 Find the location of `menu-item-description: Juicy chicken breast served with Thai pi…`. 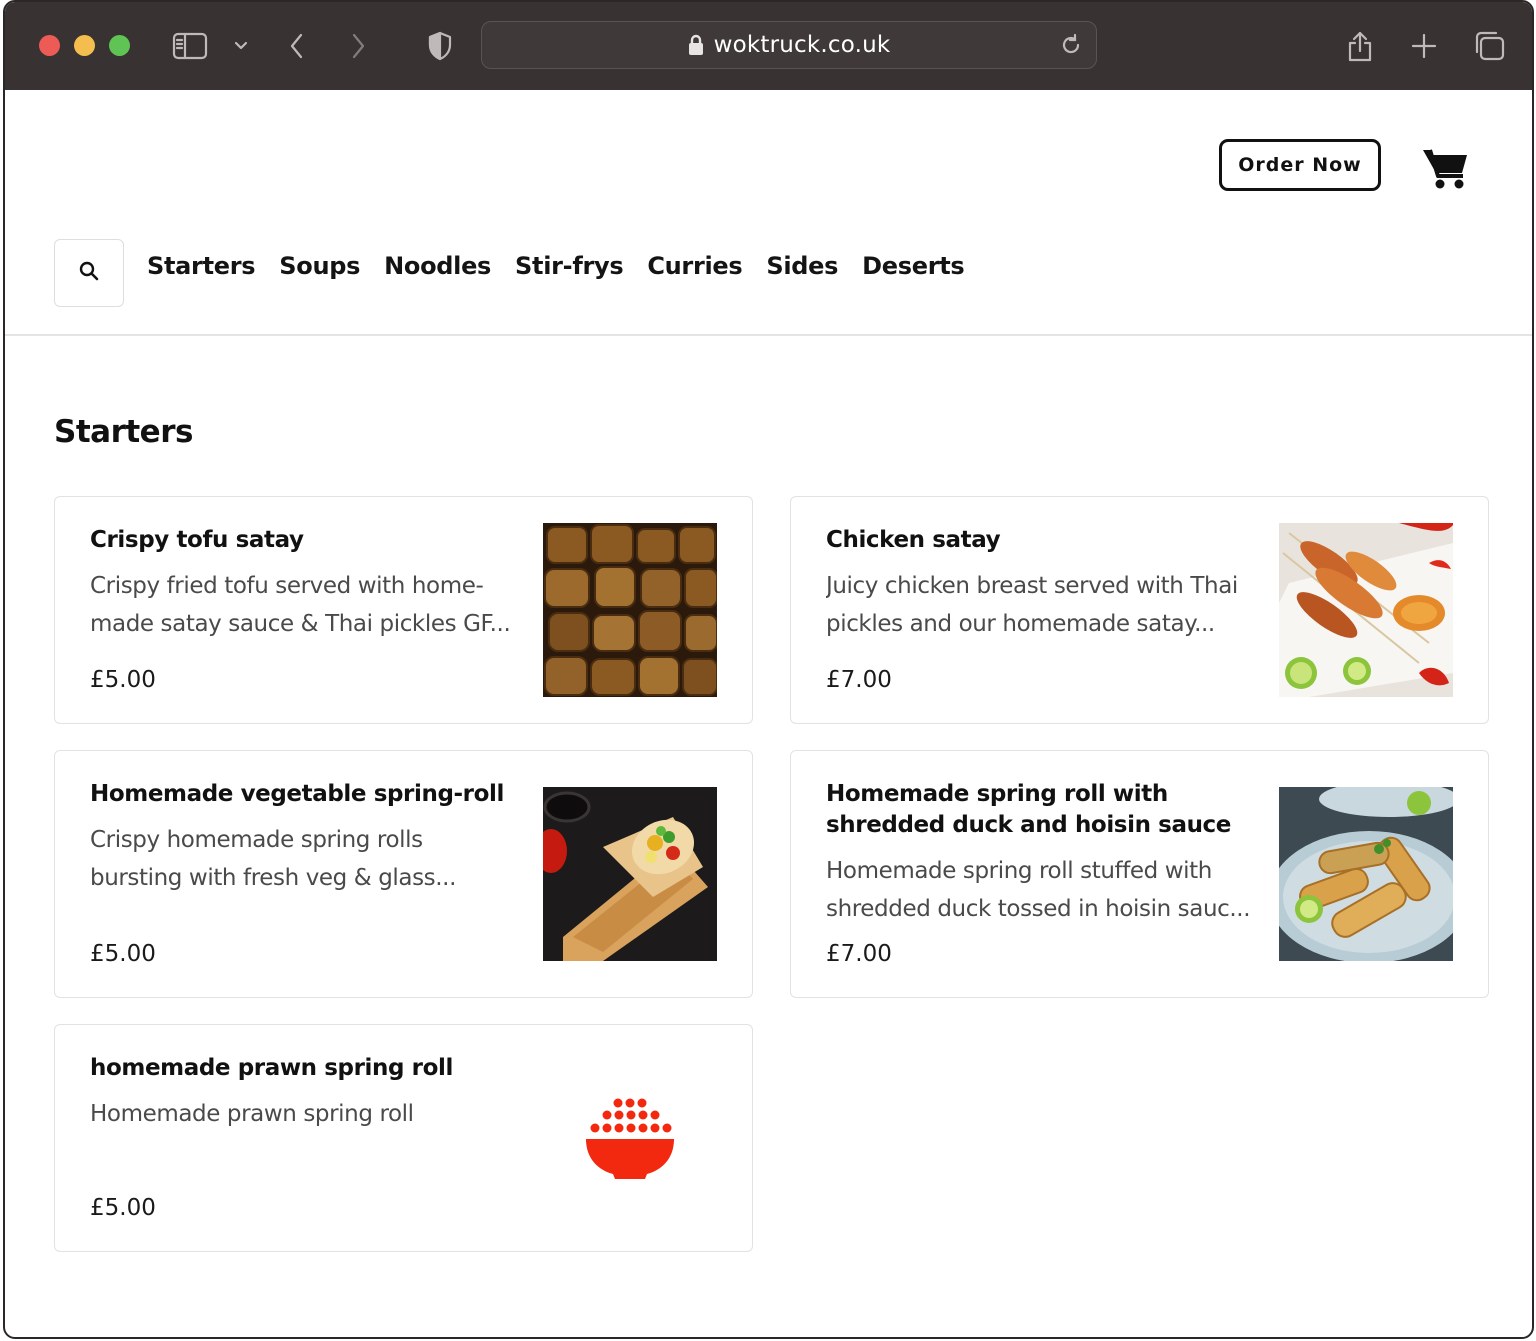

menu-item-description: Juicy chicken breast served with Thai pi… is located at coordinates (1032, 605).